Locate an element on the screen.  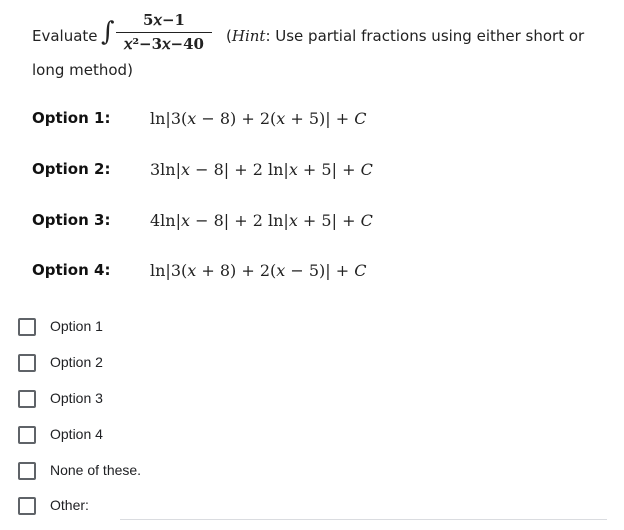
fraction-denominator: 𝑥²−3𝑥−40 is located at coordinates (164, 44).